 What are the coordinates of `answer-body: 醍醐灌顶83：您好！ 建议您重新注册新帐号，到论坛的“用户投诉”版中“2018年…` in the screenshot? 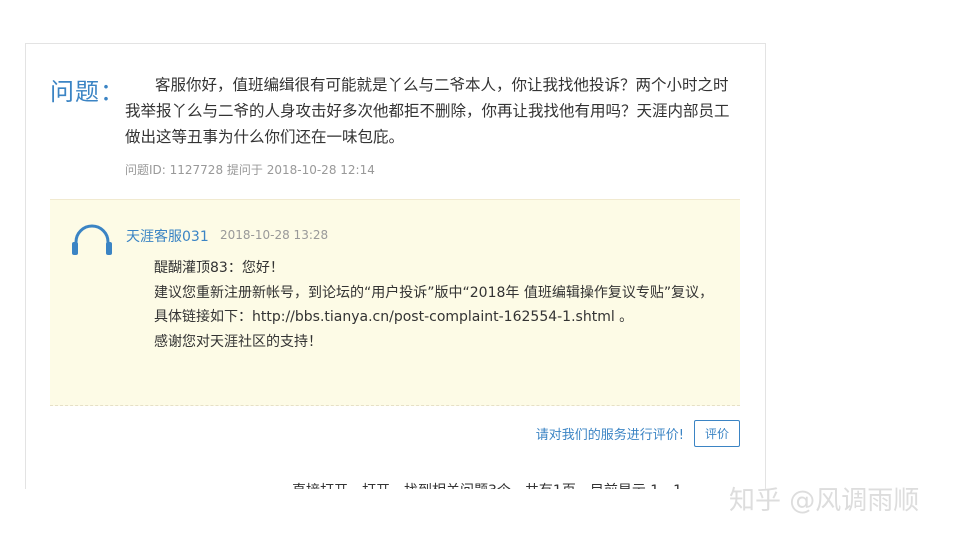 It's located at (421, 305).